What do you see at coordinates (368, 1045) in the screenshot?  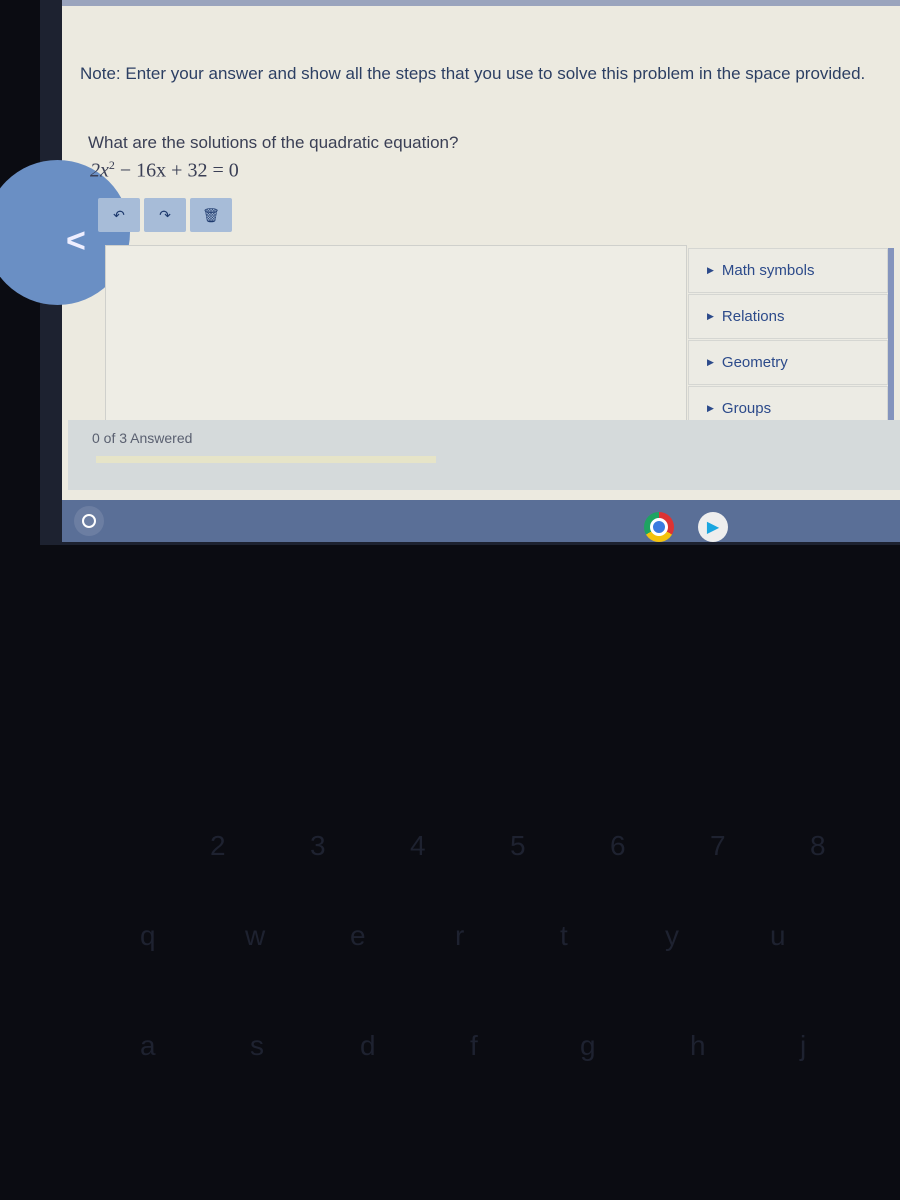 I see `keyboard-key: d` at bounding box center [368, 1045].